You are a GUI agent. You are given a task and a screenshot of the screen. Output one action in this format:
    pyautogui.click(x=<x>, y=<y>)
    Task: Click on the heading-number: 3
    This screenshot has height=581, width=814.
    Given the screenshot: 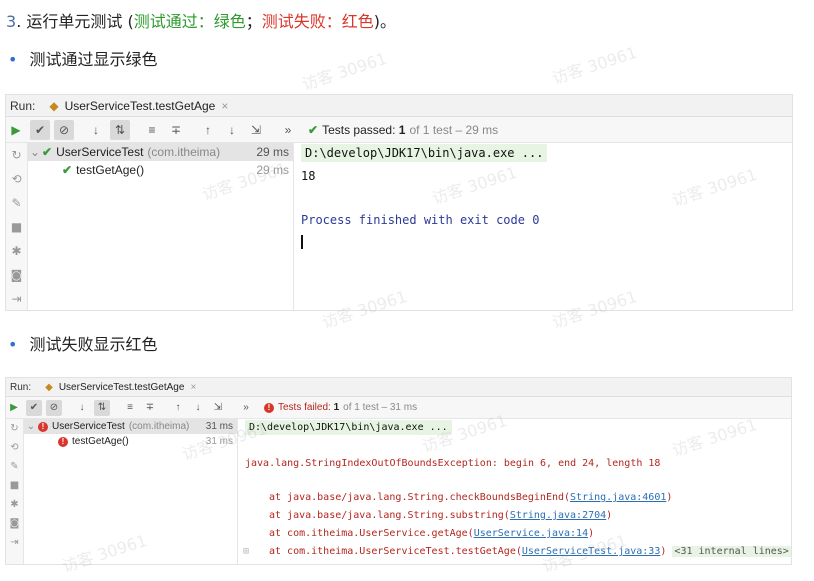 What is the action you would take?
    pyautogui.click(x=11, y=21)
    